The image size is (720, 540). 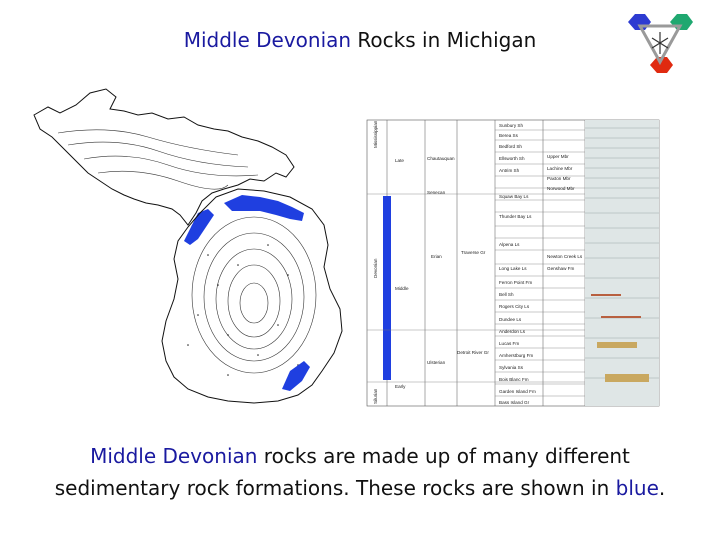 I want to click on logo-hex-green, so click(x=681, y=22).